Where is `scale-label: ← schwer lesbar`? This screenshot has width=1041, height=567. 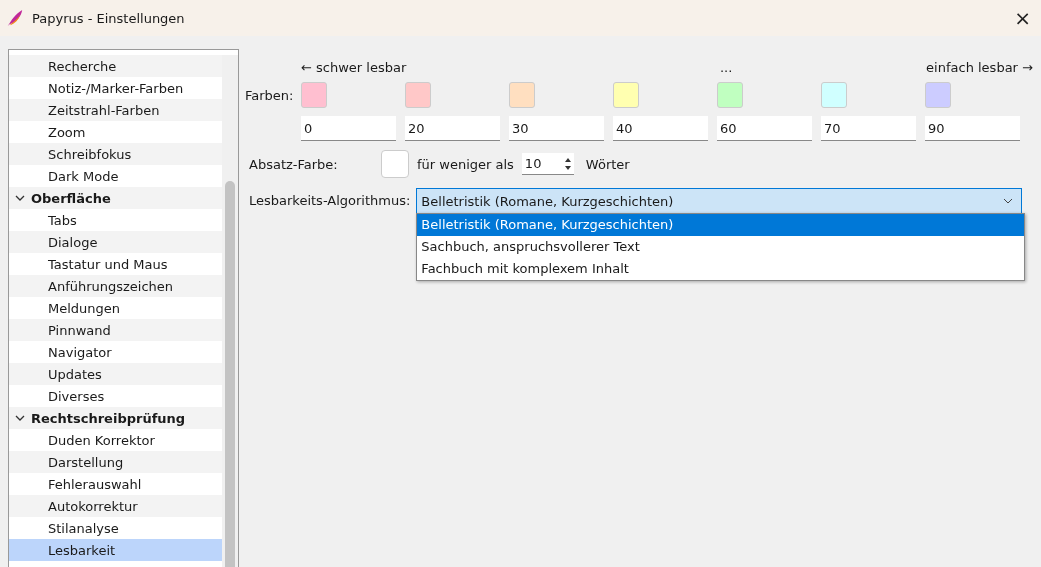
scale-label: ← schwer lesbar is located at coordinates (354, 67).